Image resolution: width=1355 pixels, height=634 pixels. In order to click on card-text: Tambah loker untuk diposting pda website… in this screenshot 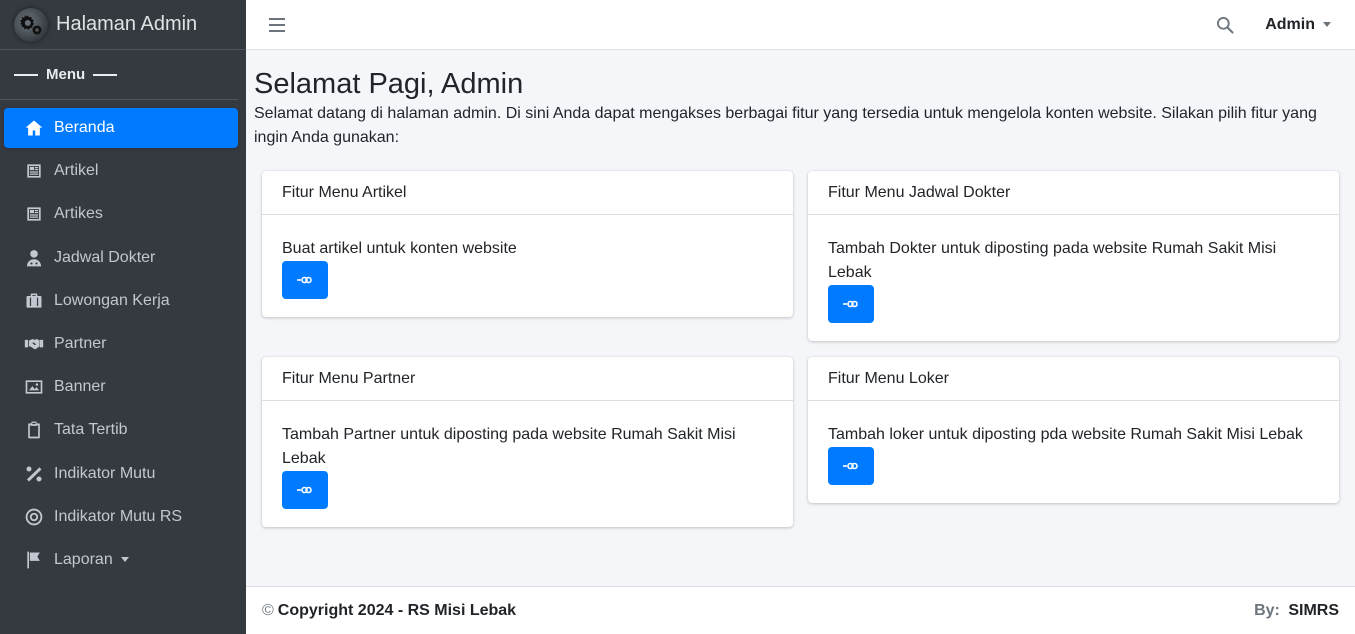, I will do `click(1065, 434)`.